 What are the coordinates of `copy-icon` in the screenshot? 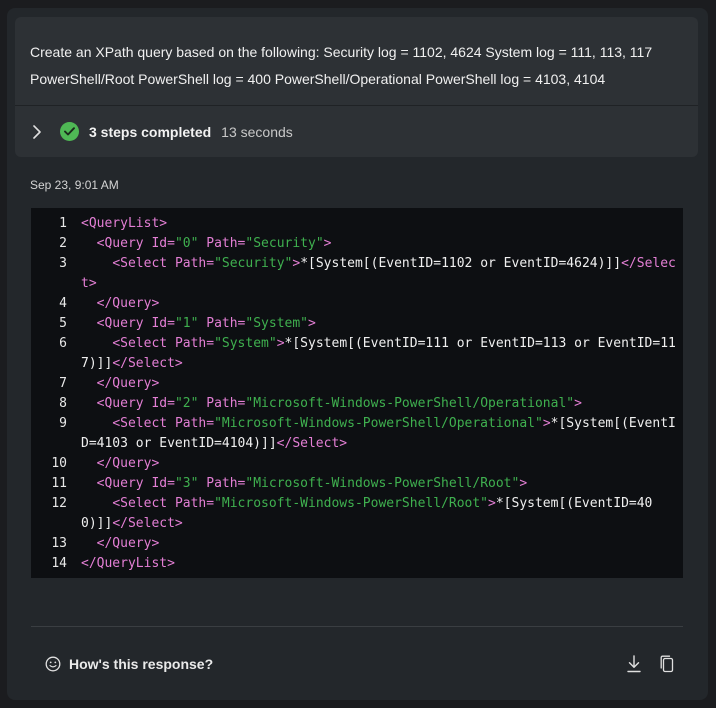 It's located at (667, 664).